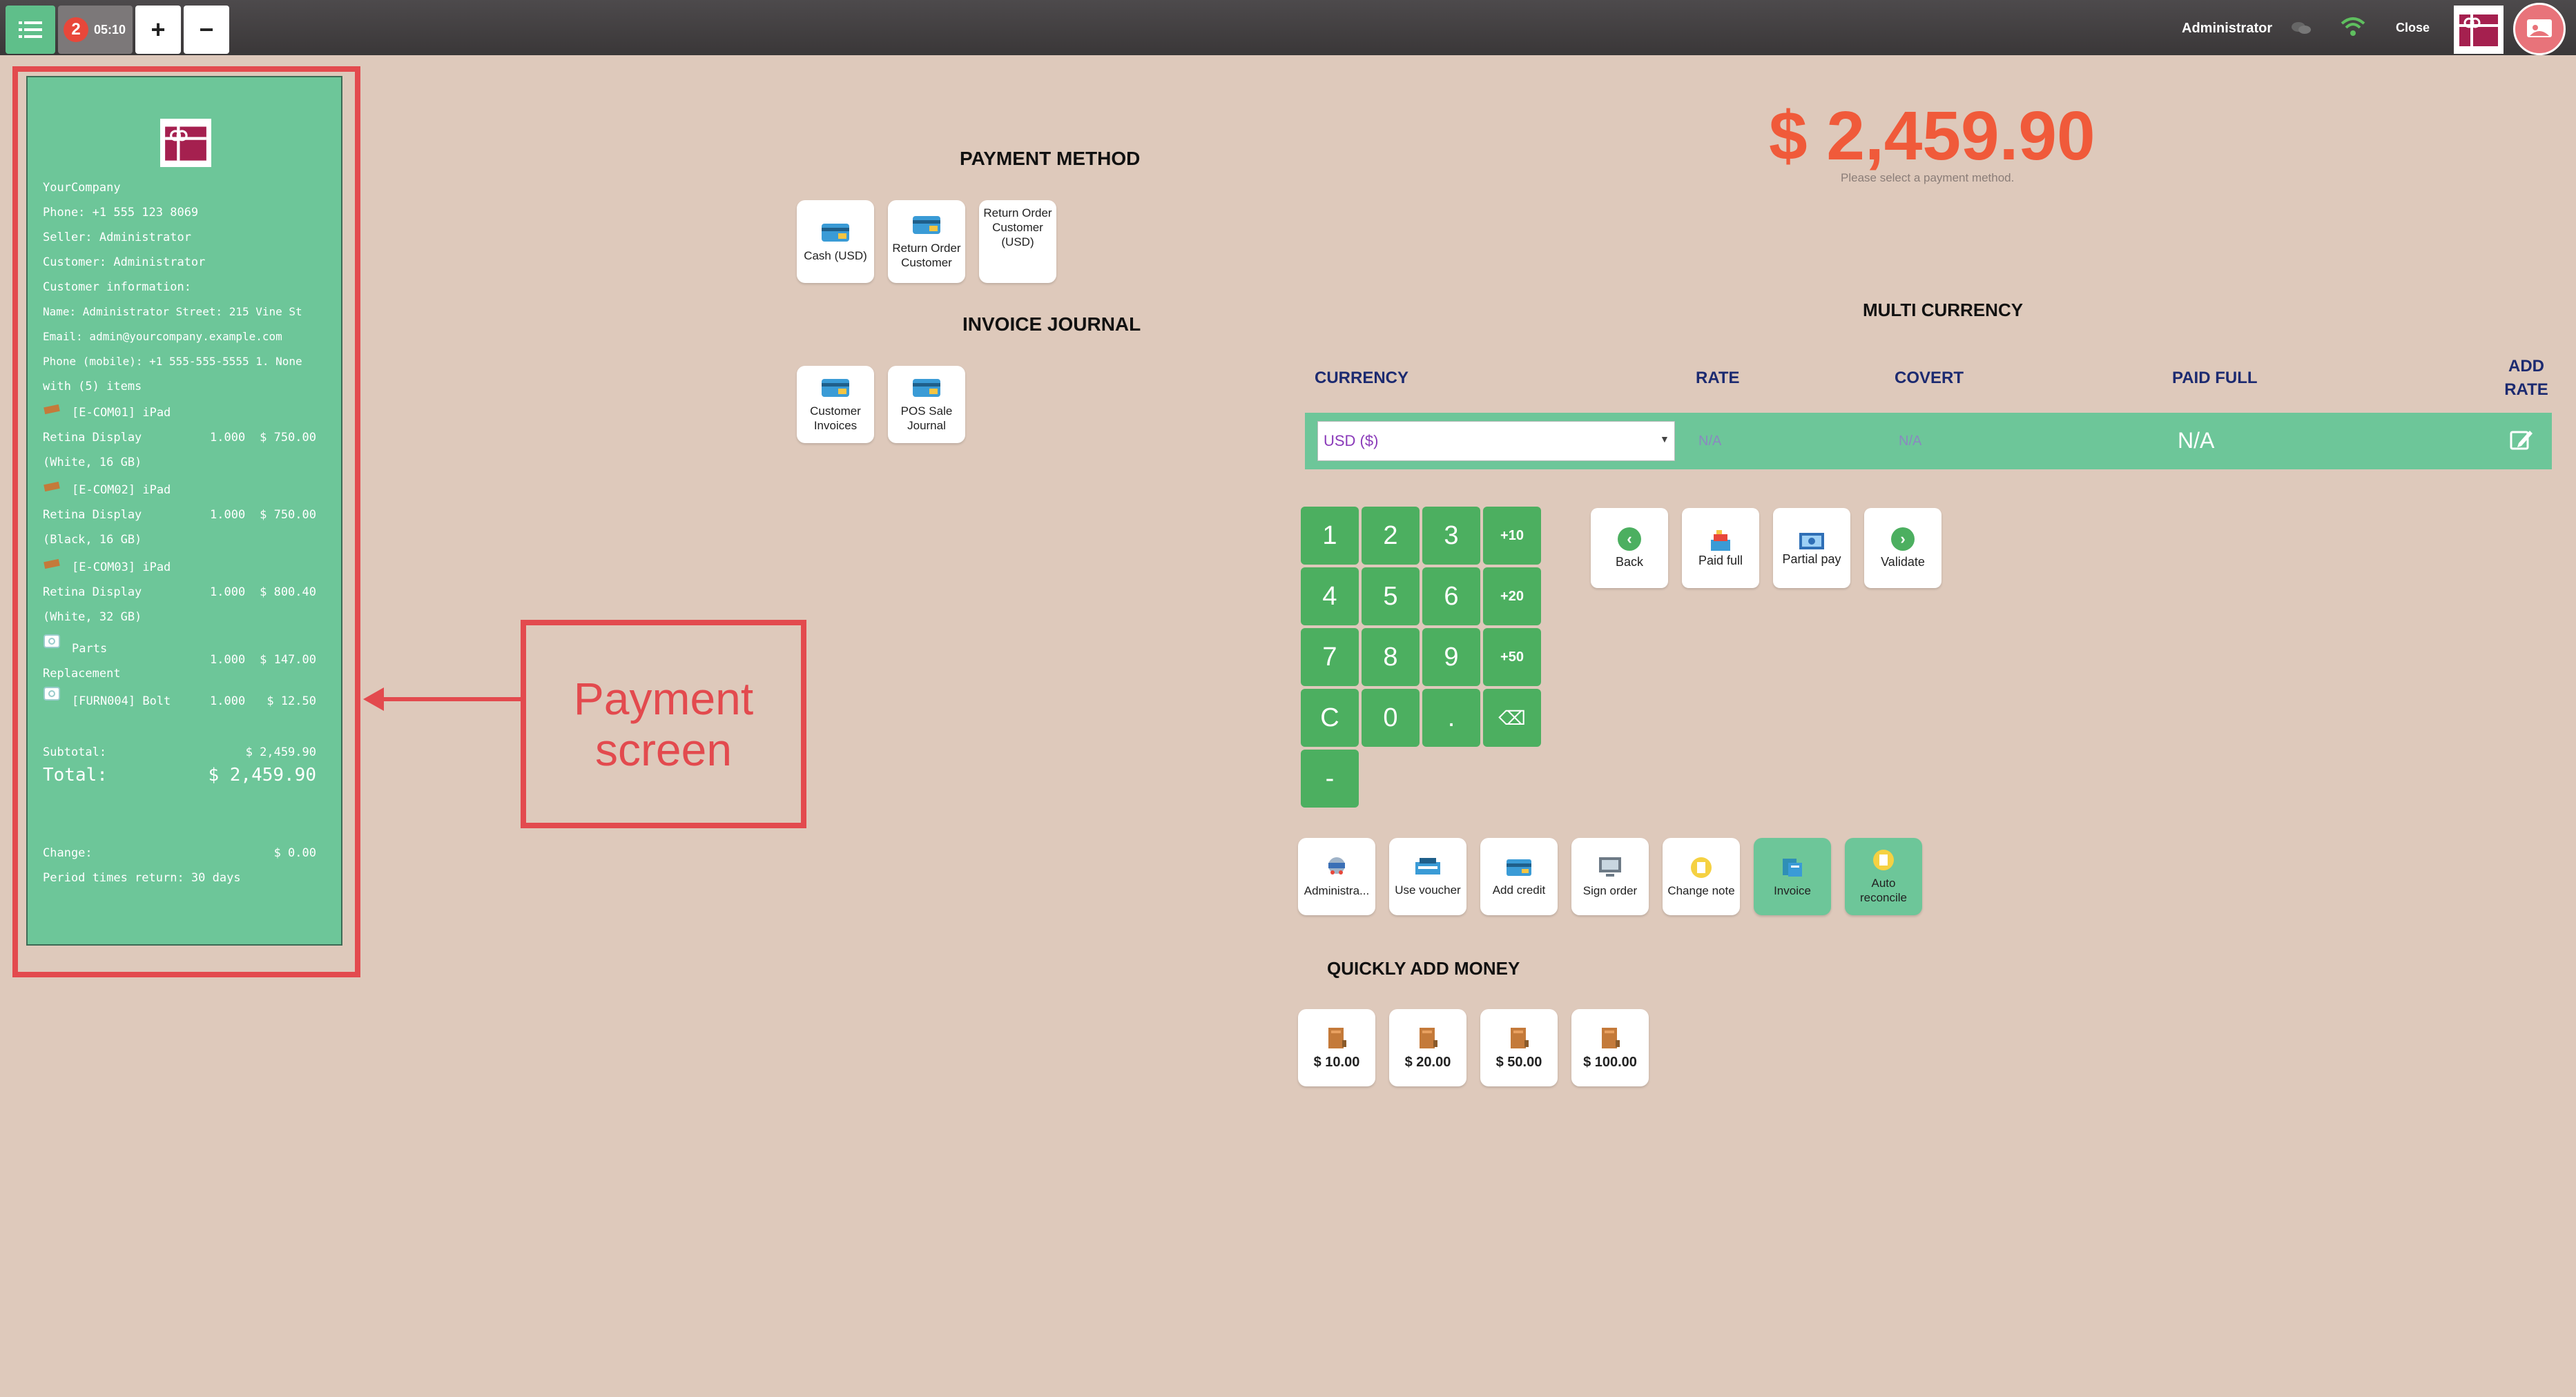  I want to click on invoice-label: Invoice, so click(1793, 890).